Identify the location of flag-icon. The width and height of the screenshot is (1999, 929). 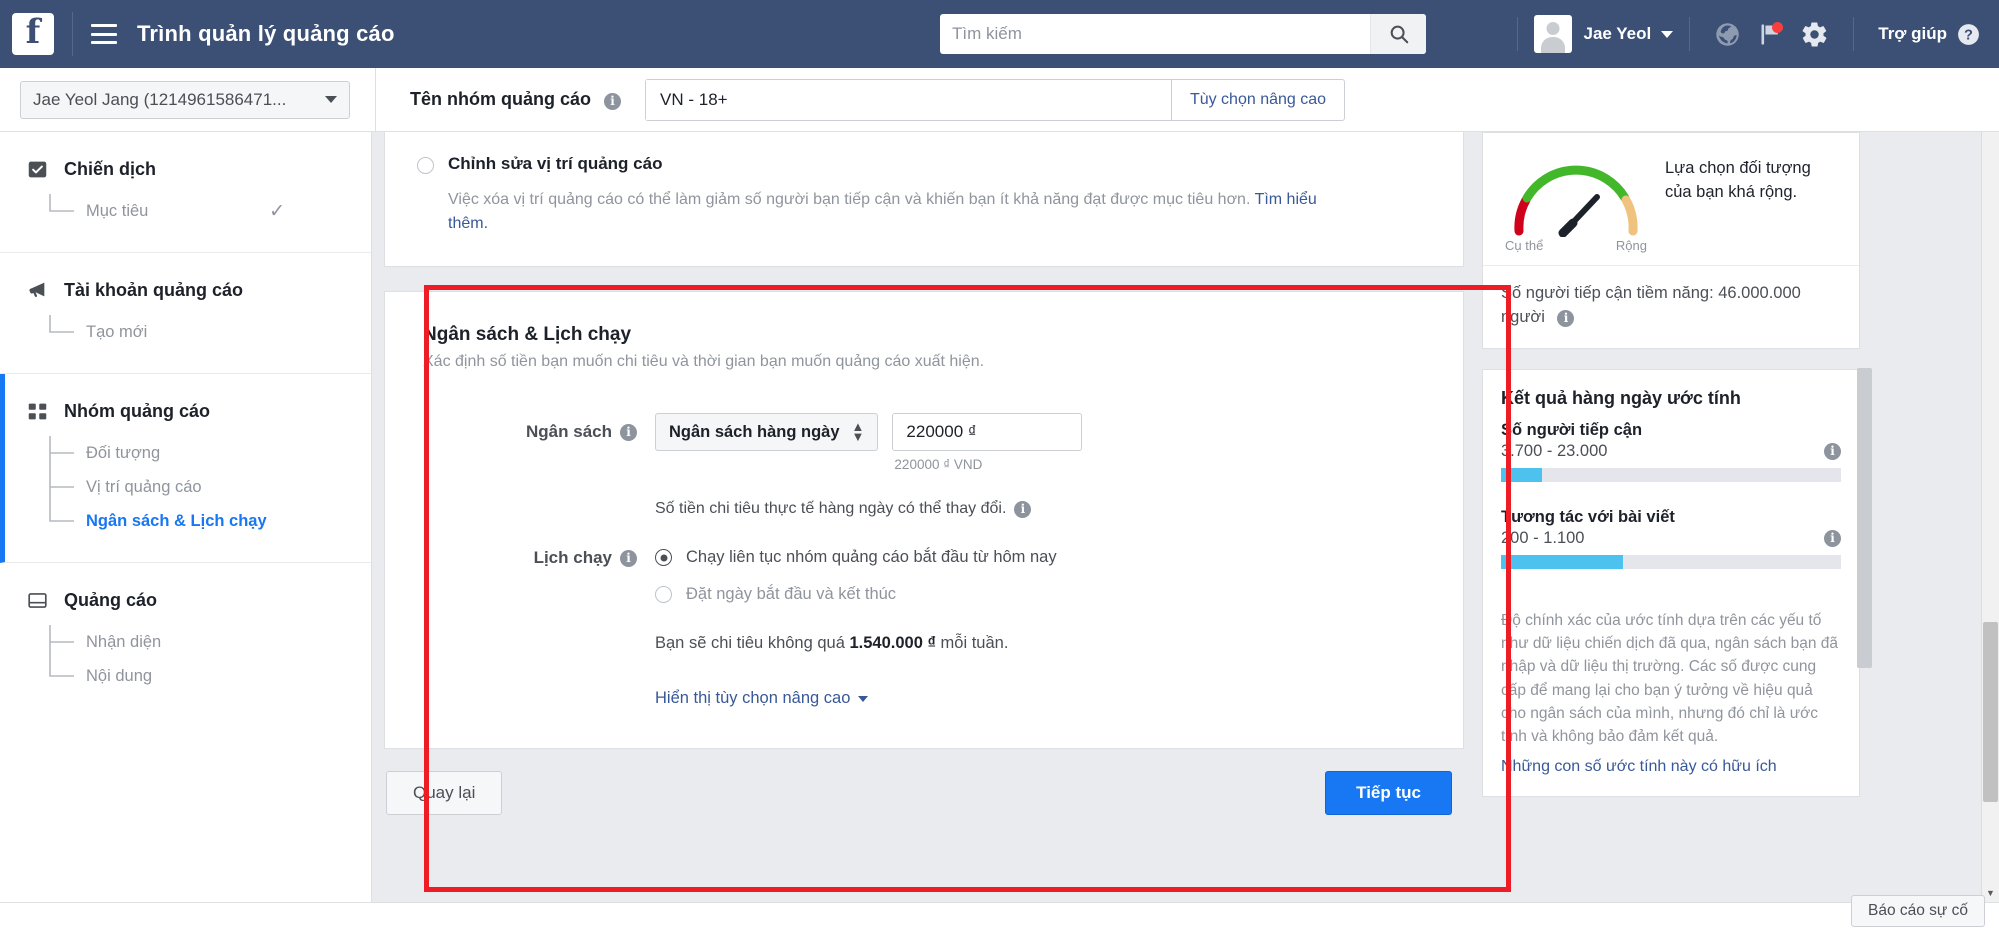
(1770, 34).